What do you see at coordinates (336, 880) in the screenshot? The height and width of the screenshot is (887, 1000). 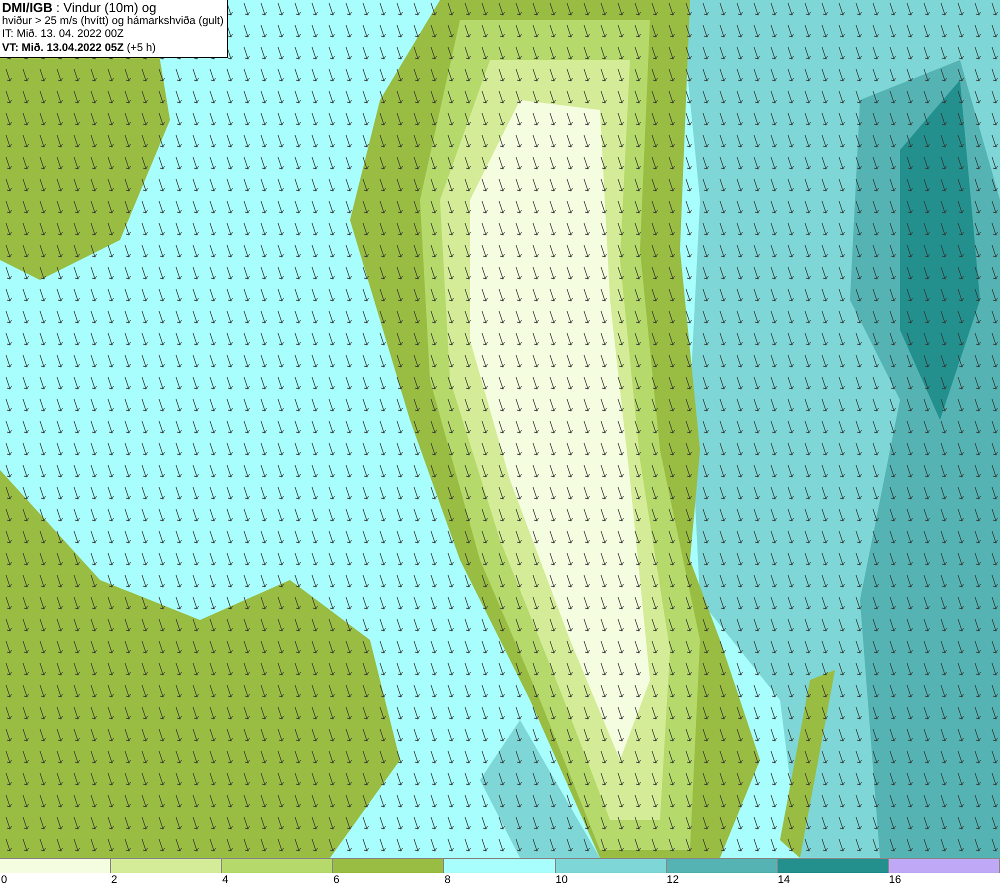 I see `legend-tick-label: 6` at bounding box center [336, 880].